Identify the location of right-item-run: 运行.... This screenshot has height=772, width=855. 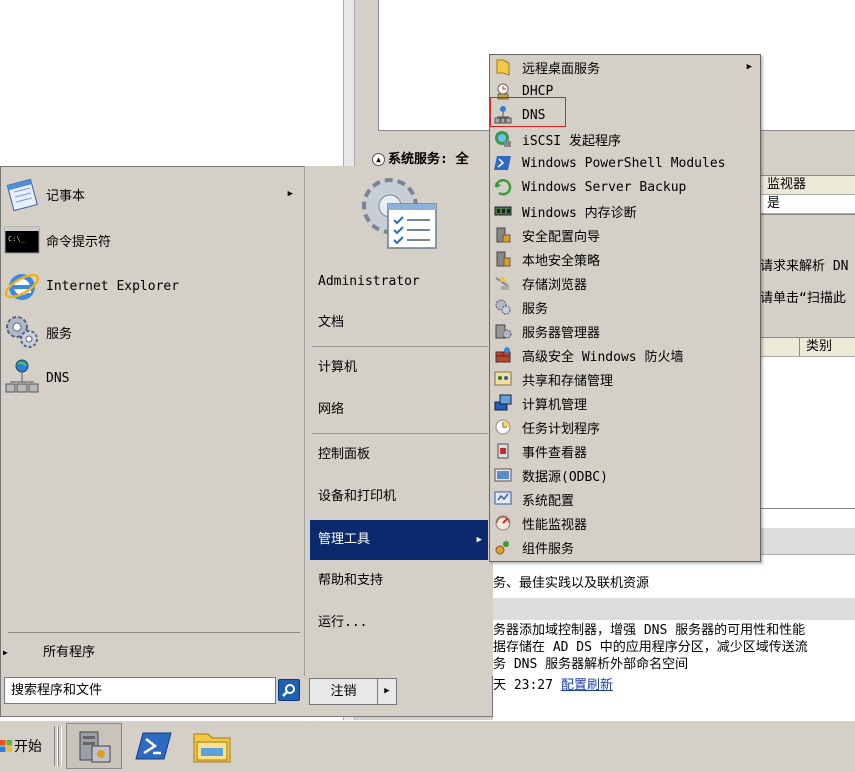
(399, 623).